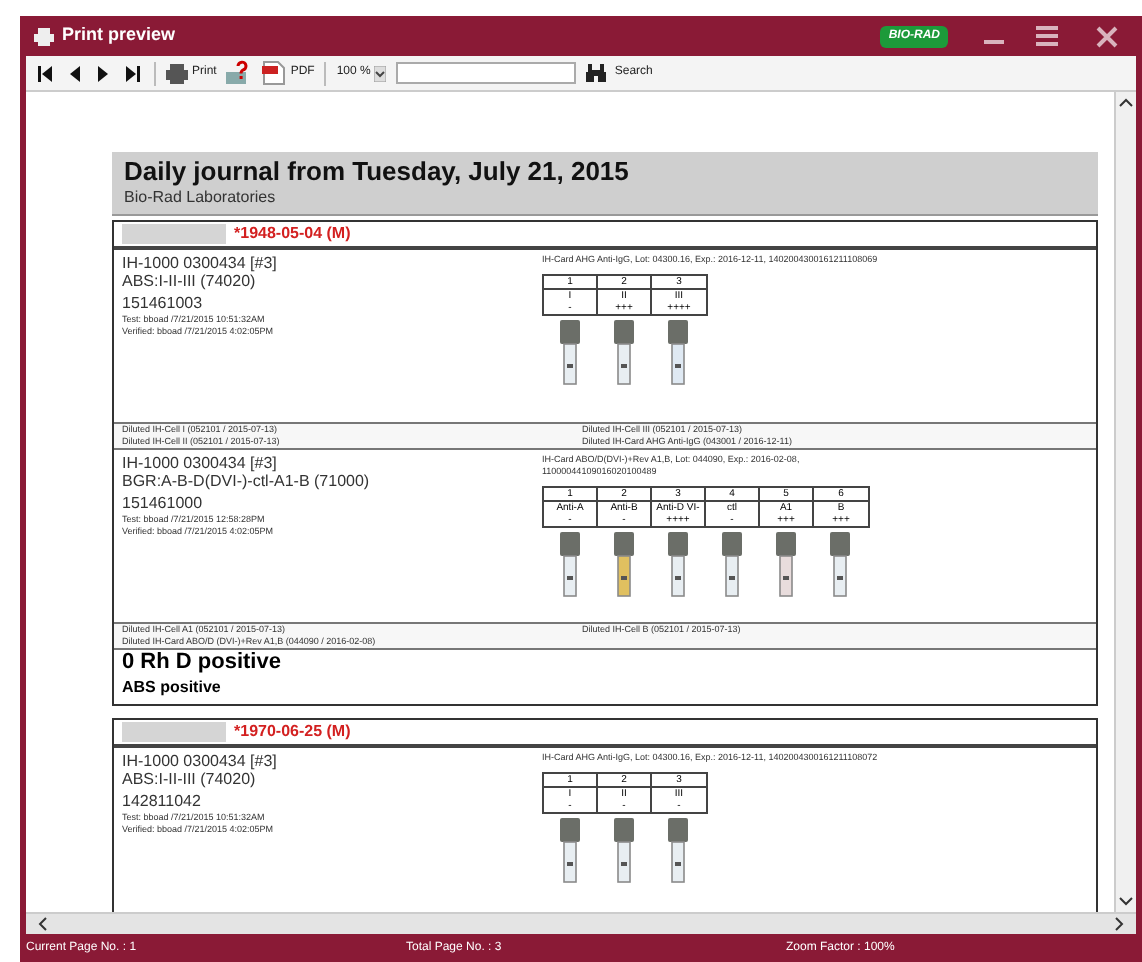 The image size is (1142, 962). Describe the element at coordinates (42, 924) in the screenshot. I see `scroll-left-icon` at that location.